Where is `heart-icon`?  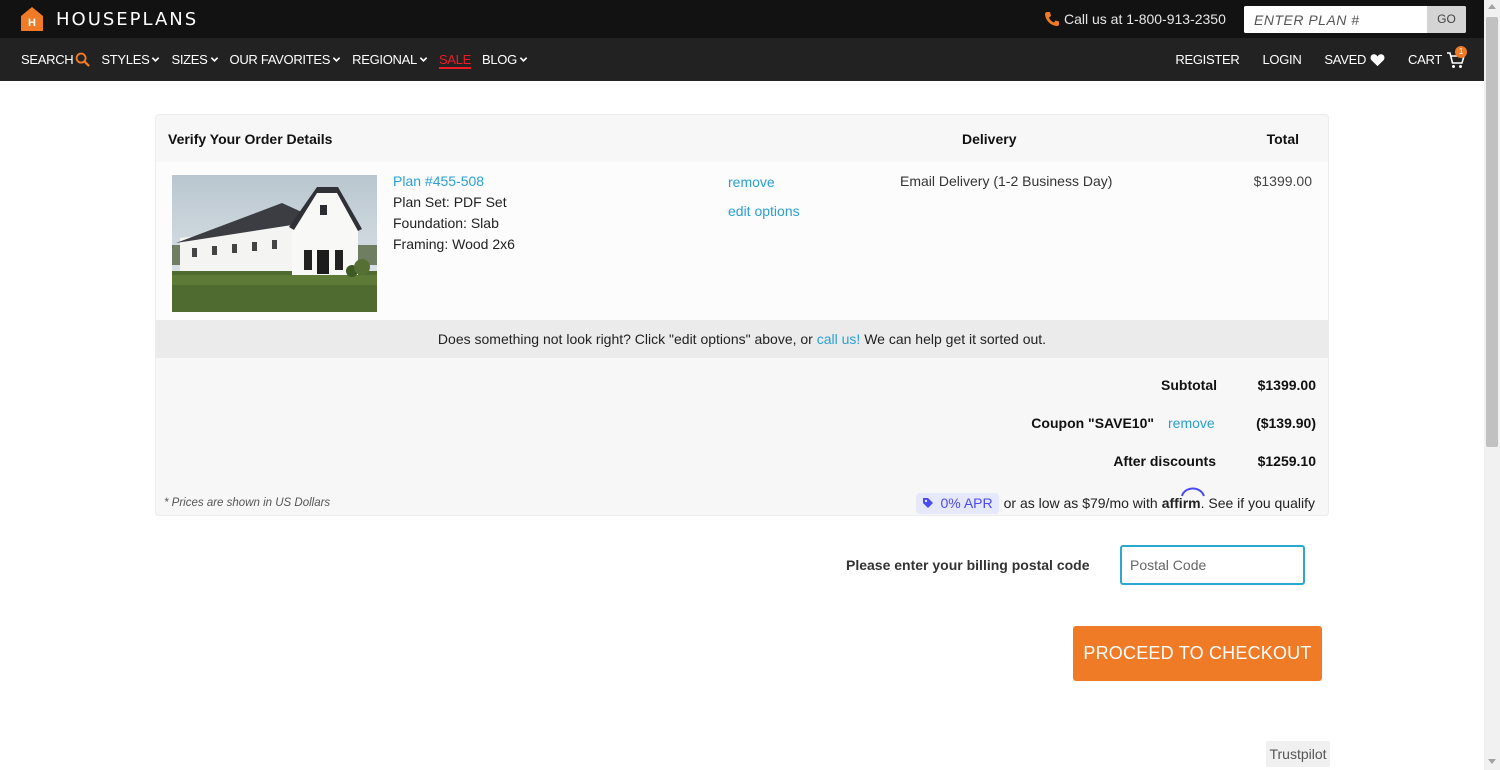
heart-icon is located at coordinates (1377, 59).